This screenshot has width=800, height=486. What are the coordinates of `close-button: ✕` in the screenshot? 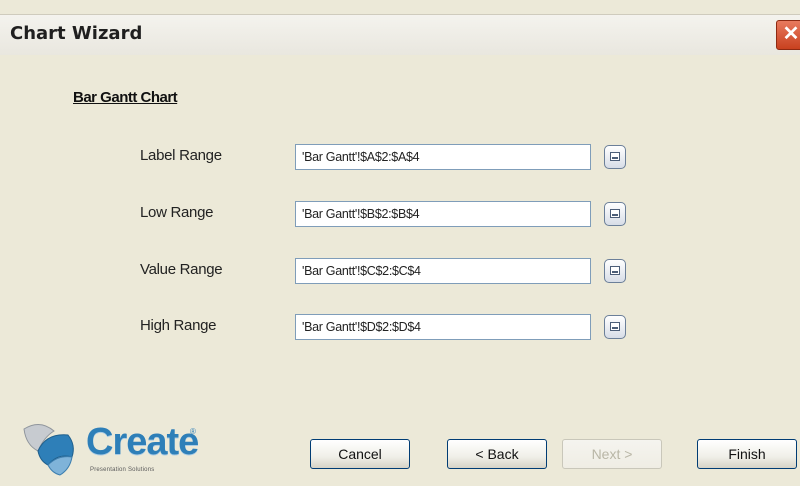 It's located at (788, 35).